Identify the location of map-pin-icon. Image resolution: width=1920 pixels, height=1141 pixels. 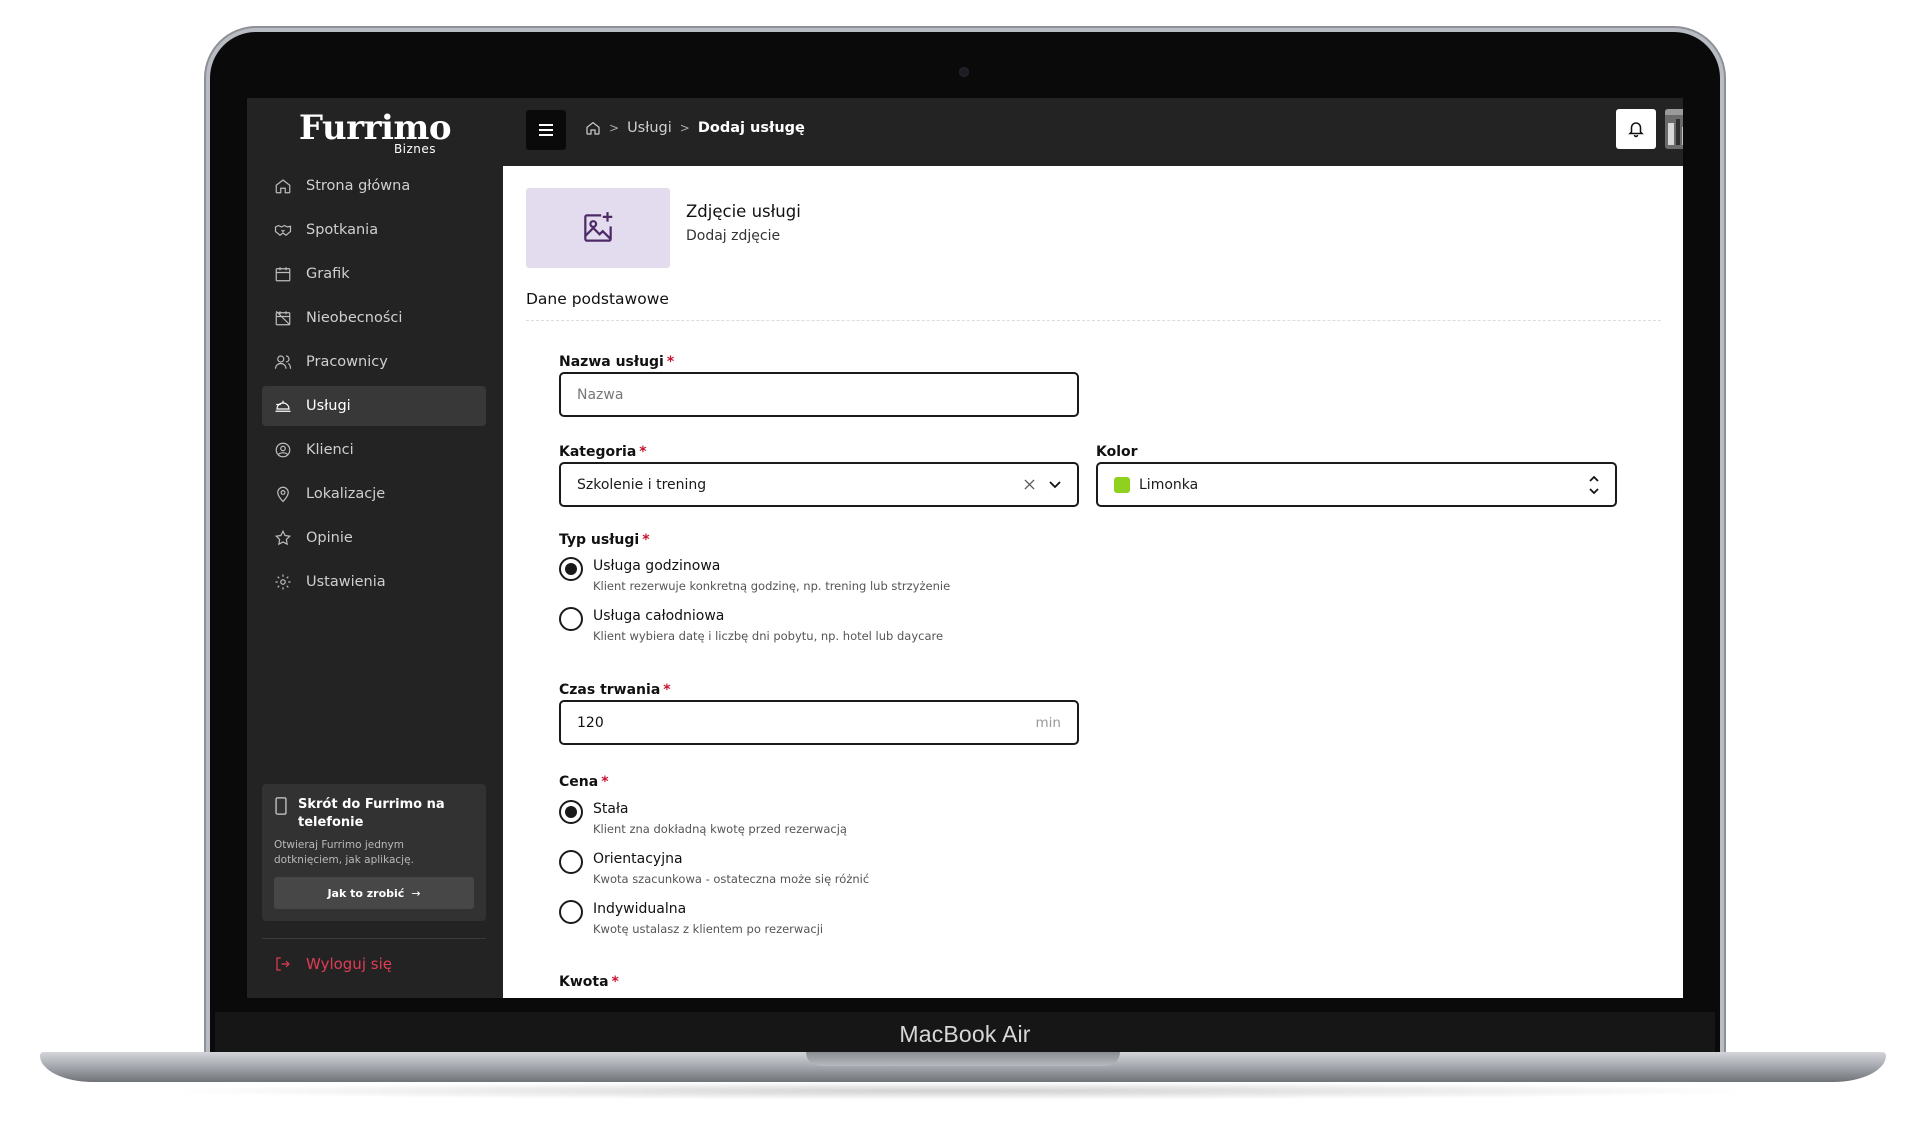
(283, 494).